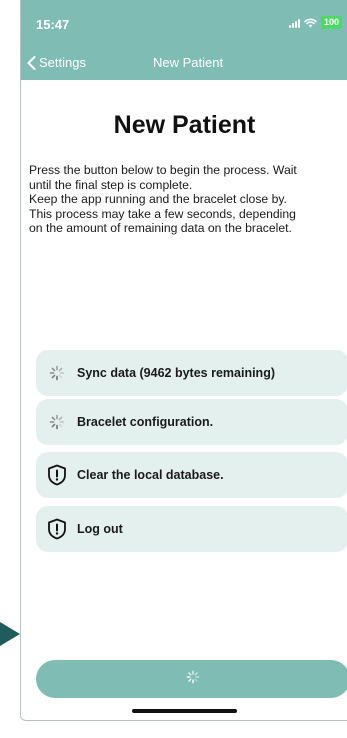  I want to click on status-bar: 15:47 100, so click(184, 24).